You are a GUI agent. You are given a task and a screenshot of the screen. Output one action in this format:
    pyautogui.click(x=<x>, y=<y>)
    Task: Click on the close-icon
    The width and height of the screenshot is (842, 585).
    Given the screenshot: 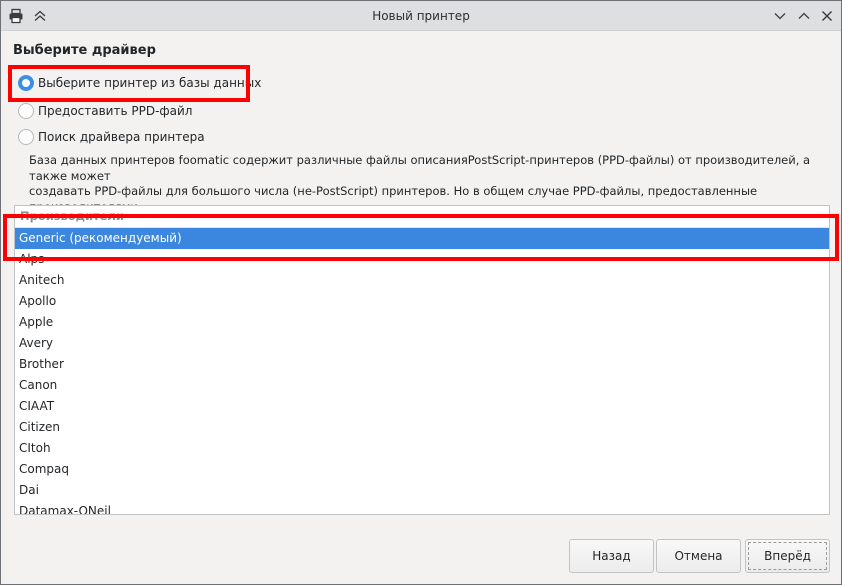 What is the action you would take?
    pyautogui.click(x=827, y=16)
    